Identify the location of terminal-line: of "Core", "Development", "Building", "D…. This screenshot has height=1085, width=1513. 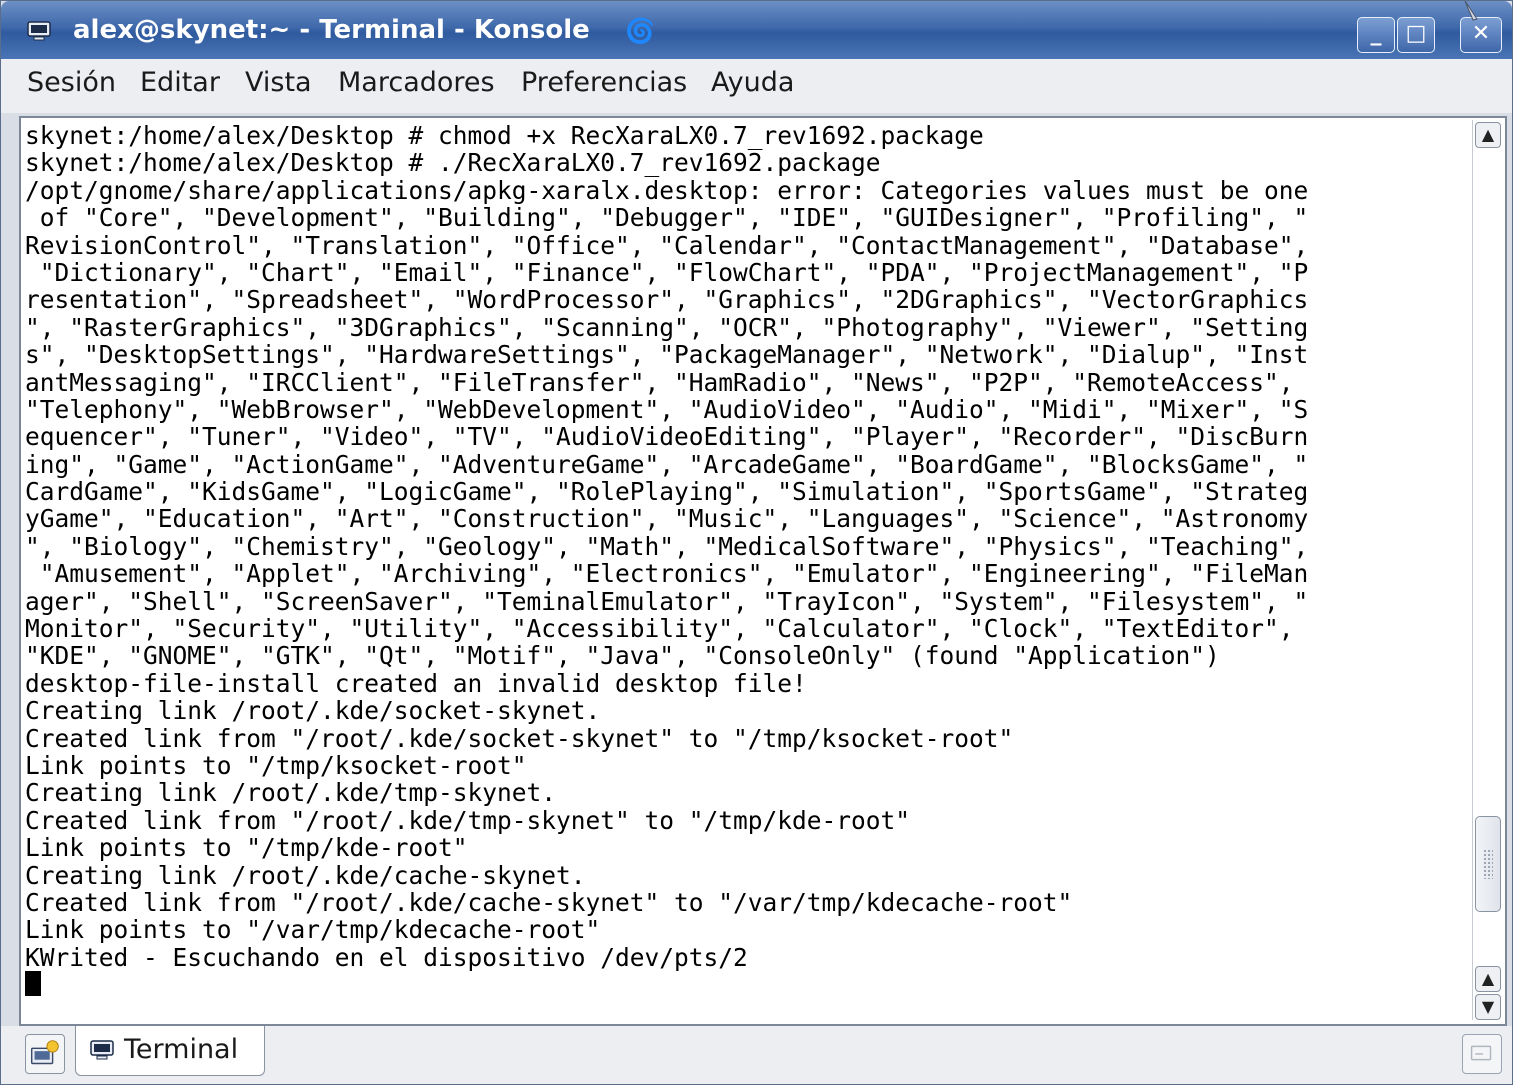
(667, 218).